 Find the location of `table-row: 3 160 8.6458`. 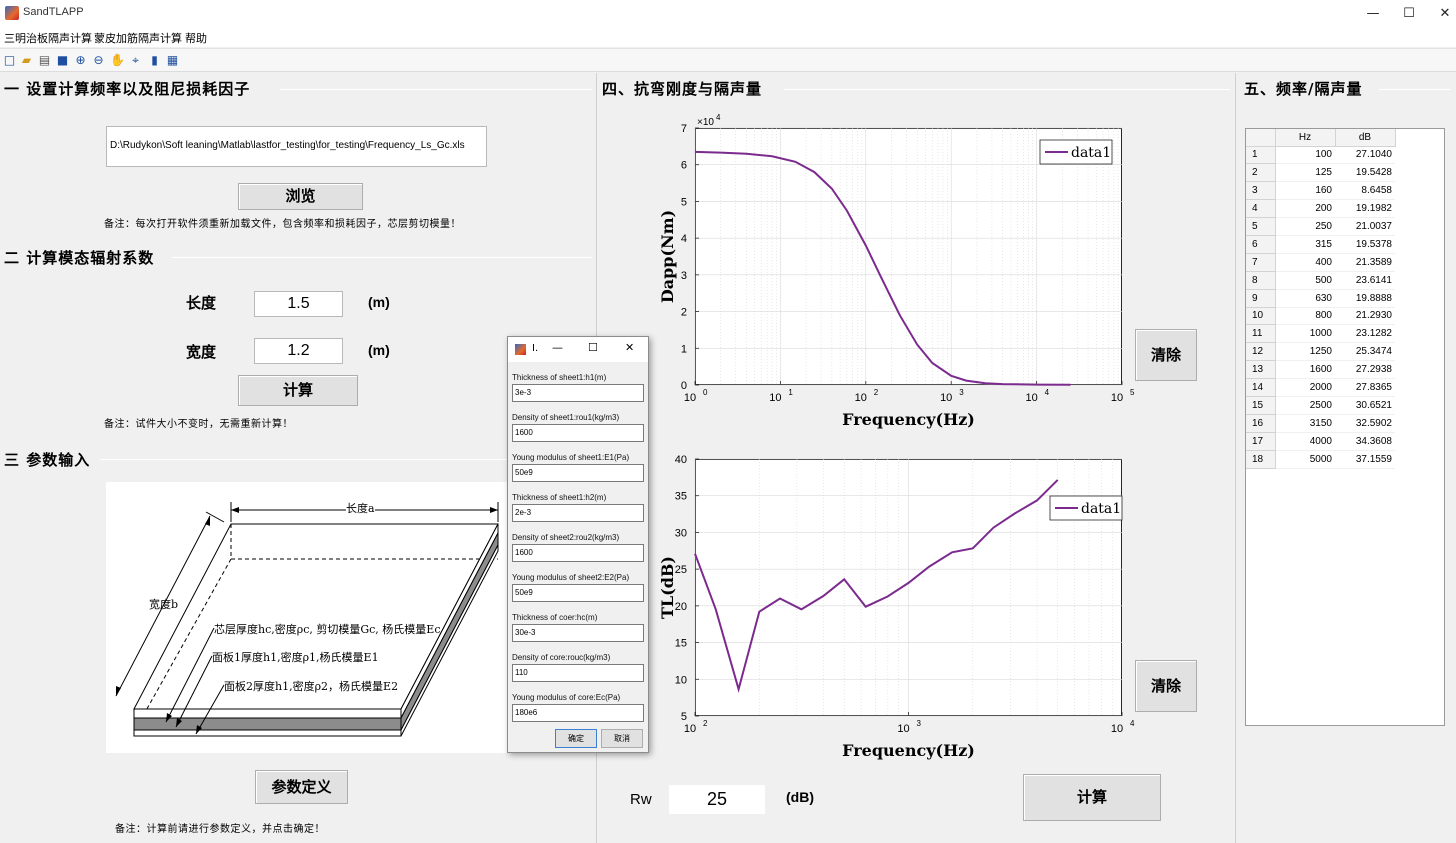

table-row: 3 160 8.6458 is located at coordinates (1320, 191).